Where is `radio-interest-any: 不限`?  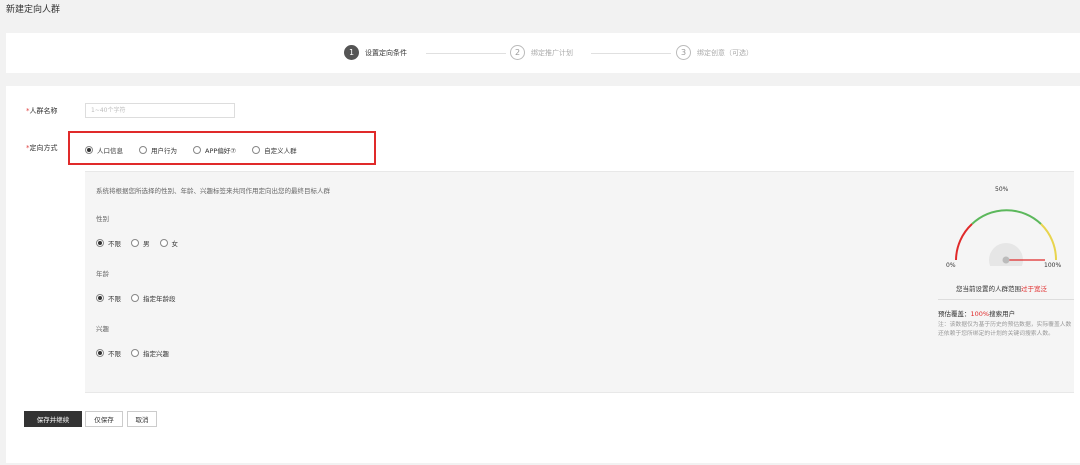
radio-interest-any: 不限 is located at coordinates (108, 353).